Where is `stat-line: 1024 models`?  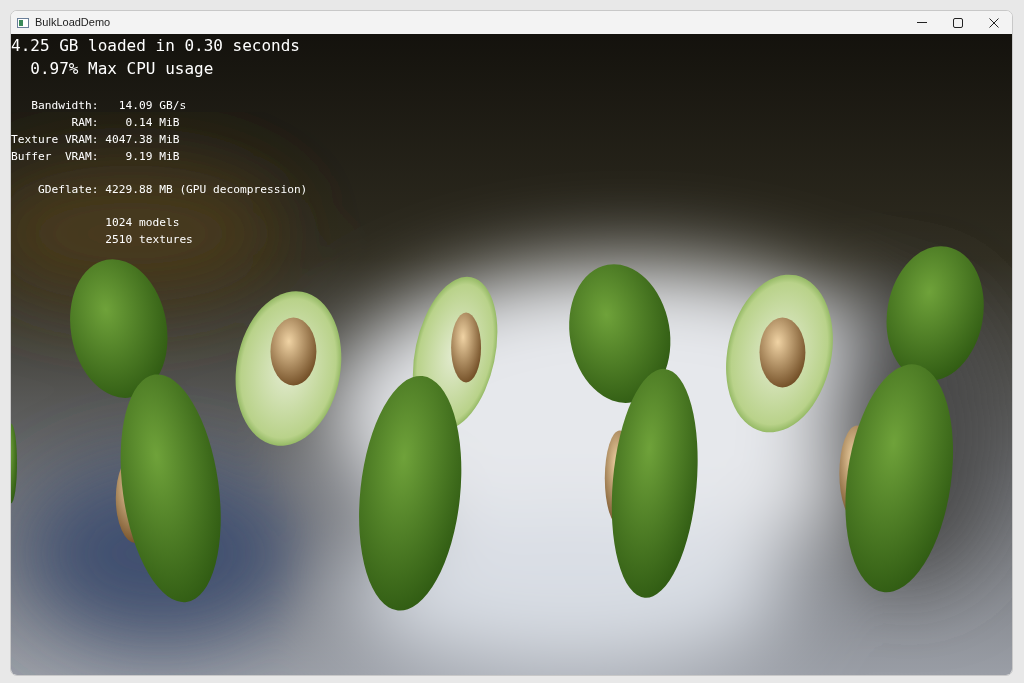 stat-line: 1024 models is located at coordinates (142, 223).